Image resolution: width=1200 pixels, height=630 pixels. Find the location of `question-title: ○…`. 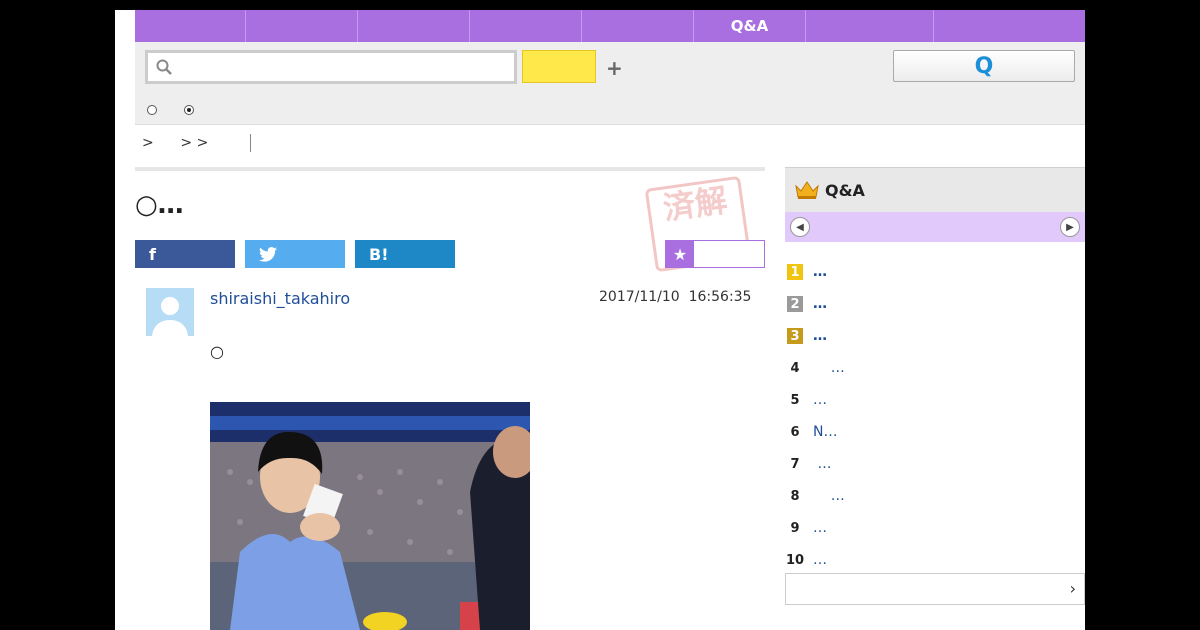

question-title: ○… is located at coordinates (159, 205).